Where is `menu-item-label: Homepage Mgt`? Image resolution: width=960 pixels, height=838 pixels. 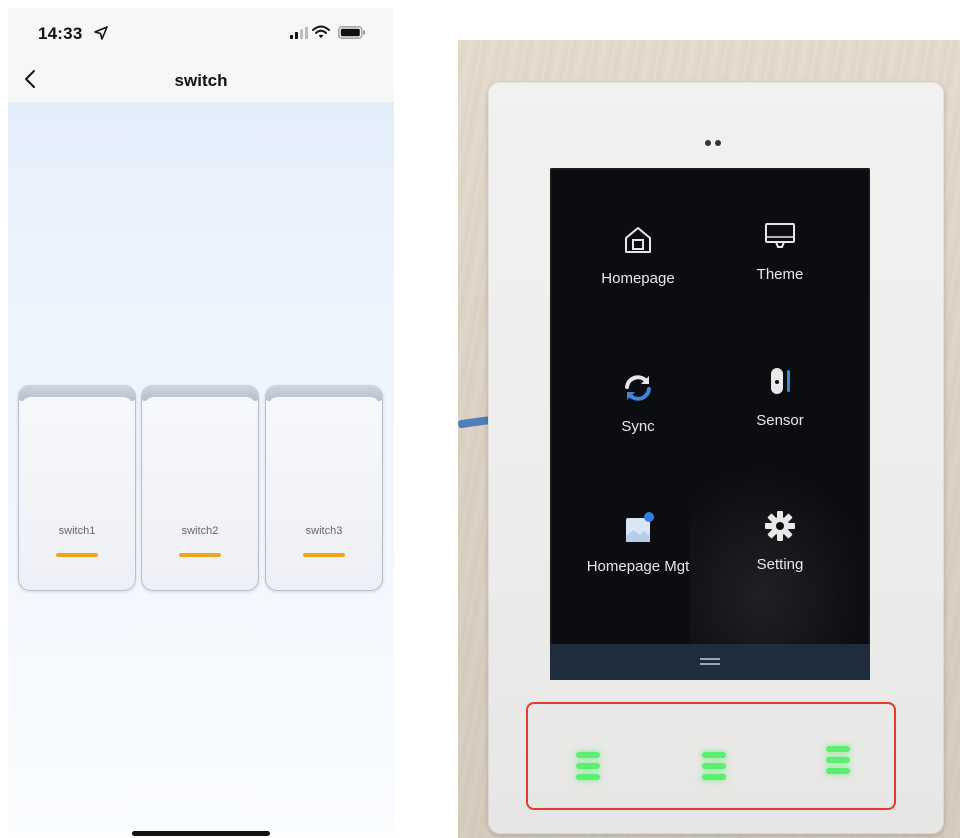 menu-item-label: Homepage Mgt is located at coordinates (638, 566).